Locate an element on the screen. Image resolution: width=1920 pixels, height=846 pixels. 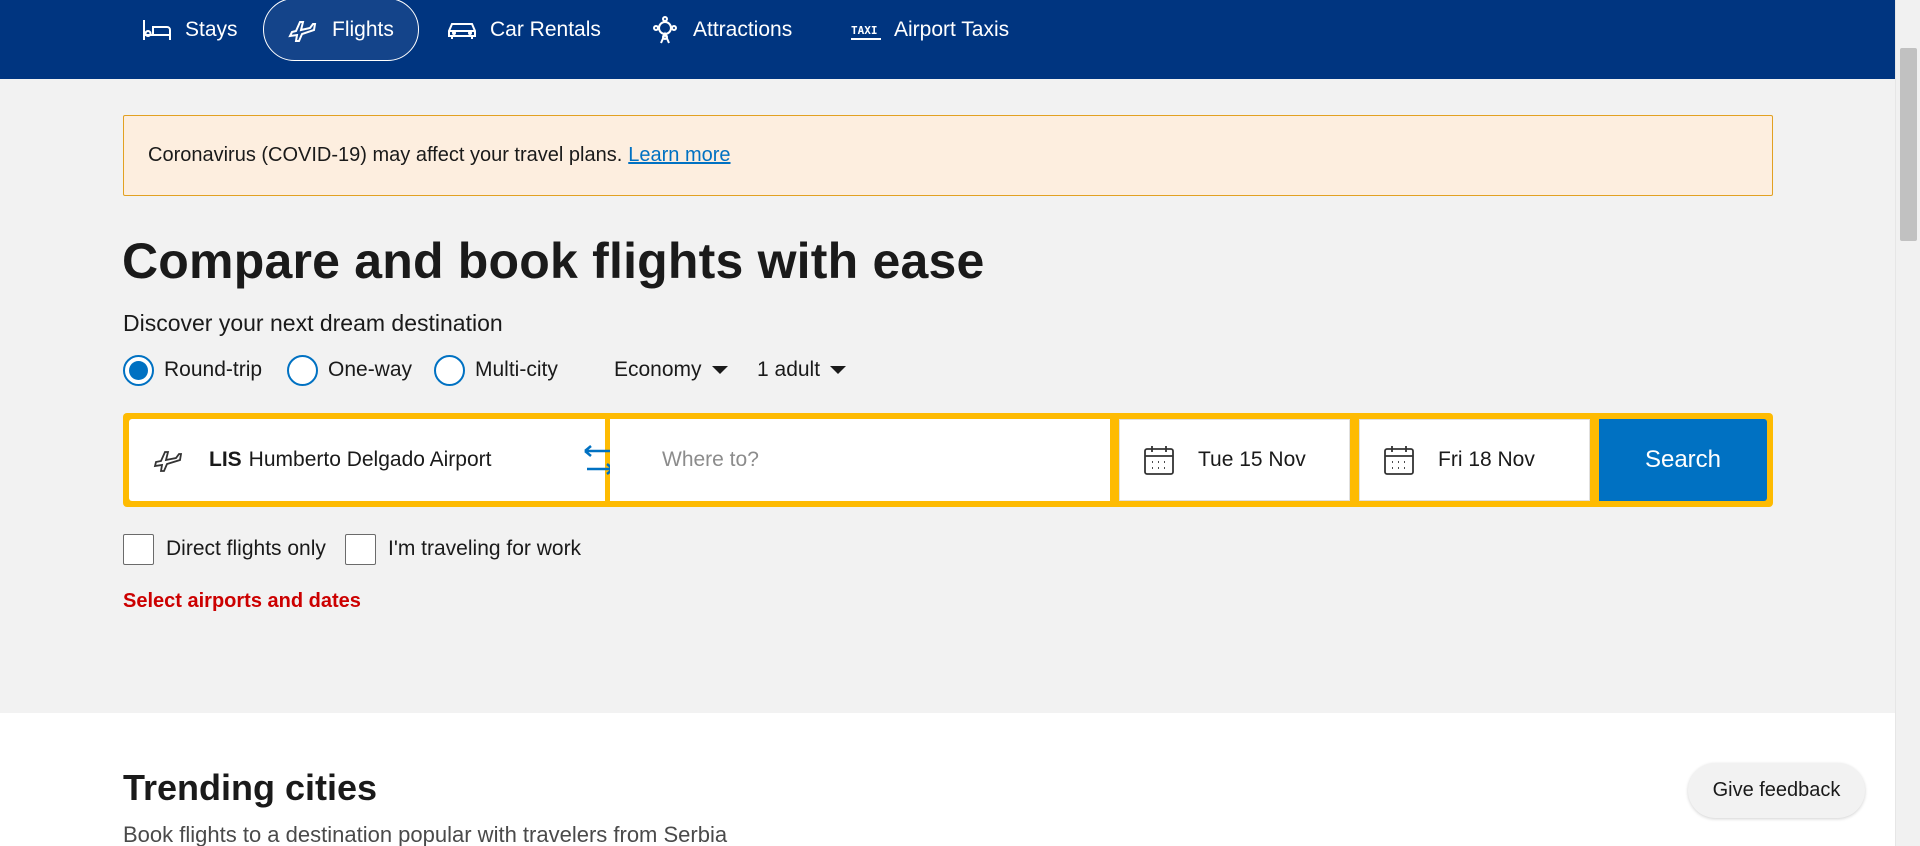
depart-date: Tue 15 Nov is located at coordinates (1252, 459).